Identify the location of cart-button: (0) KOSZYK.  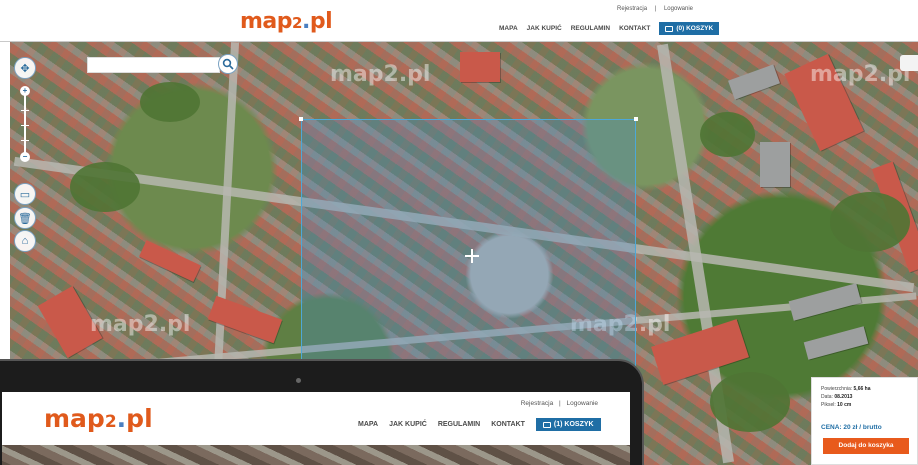
(689, 28).